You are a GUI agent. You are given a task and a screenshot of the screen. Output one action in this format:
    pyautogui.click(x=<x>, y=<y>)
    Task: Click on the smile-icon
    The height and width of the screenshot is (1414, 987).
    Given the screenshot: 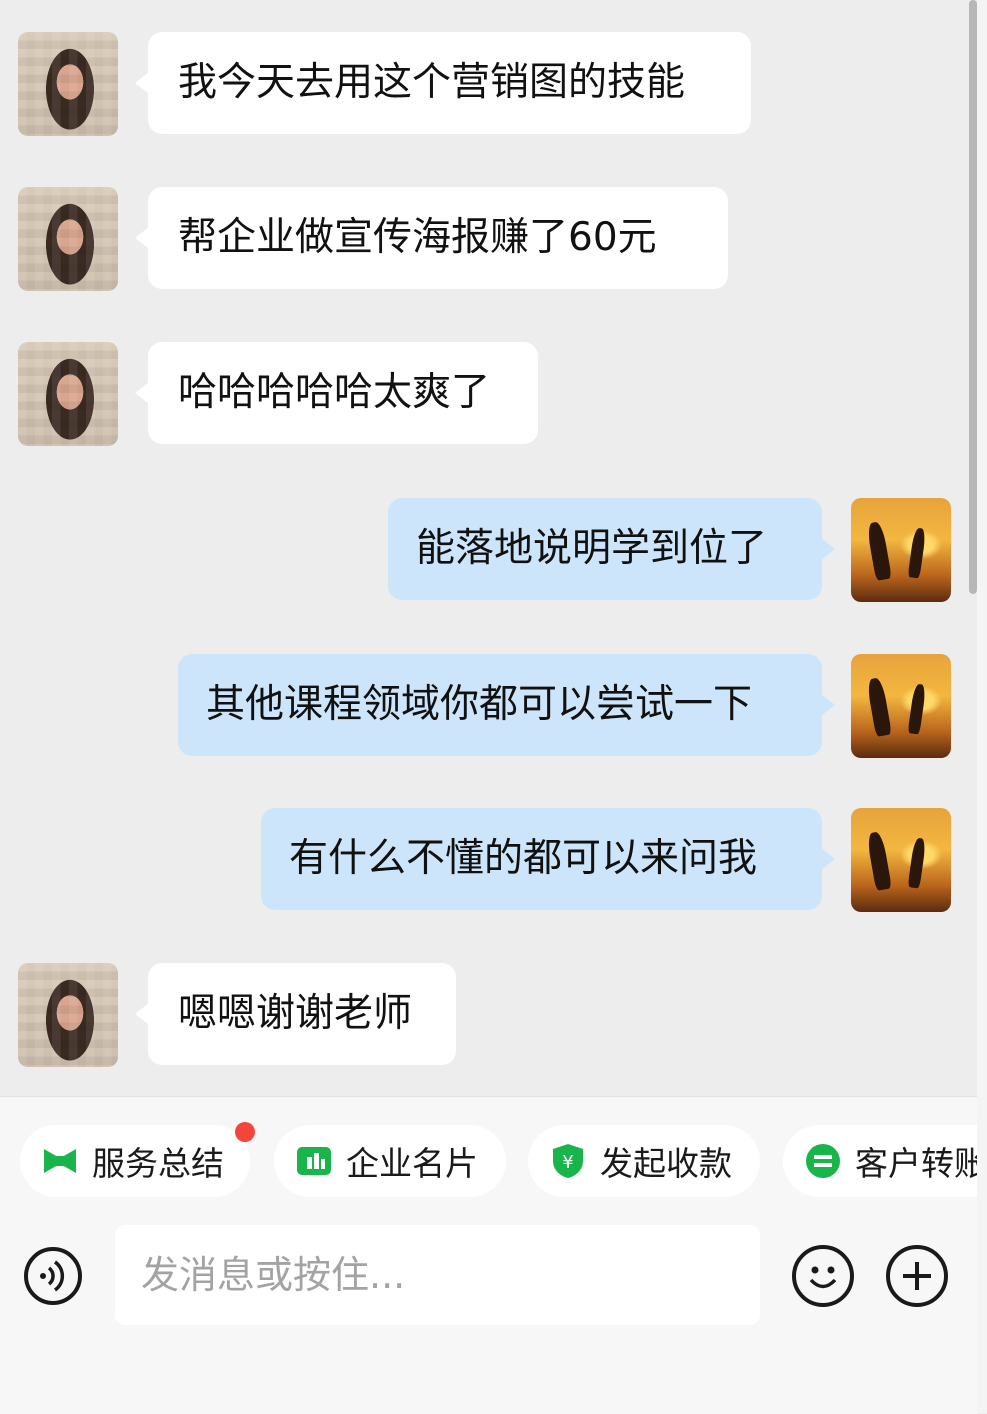 What is the action you would take?
    pyautogui.click(x=823, y=1277)
    